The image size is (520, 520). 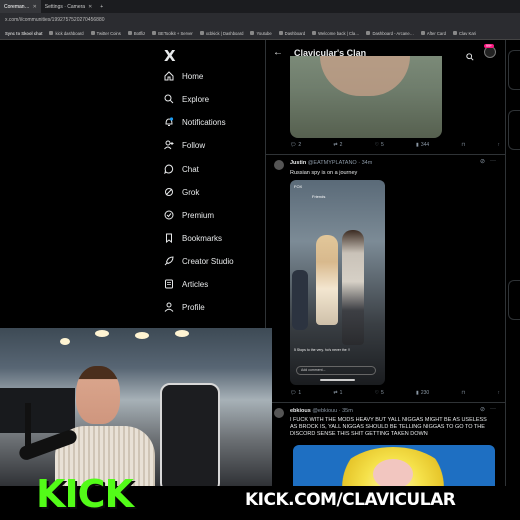 I want to click on premium-icon, so click(x=169, y=215).